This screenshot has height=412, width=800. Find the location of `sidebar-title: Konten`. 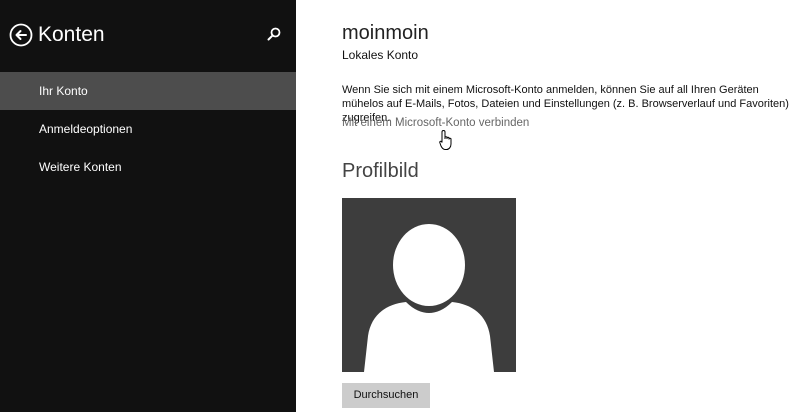

sidebar-title: Konten is located at coordinates (71, 34).